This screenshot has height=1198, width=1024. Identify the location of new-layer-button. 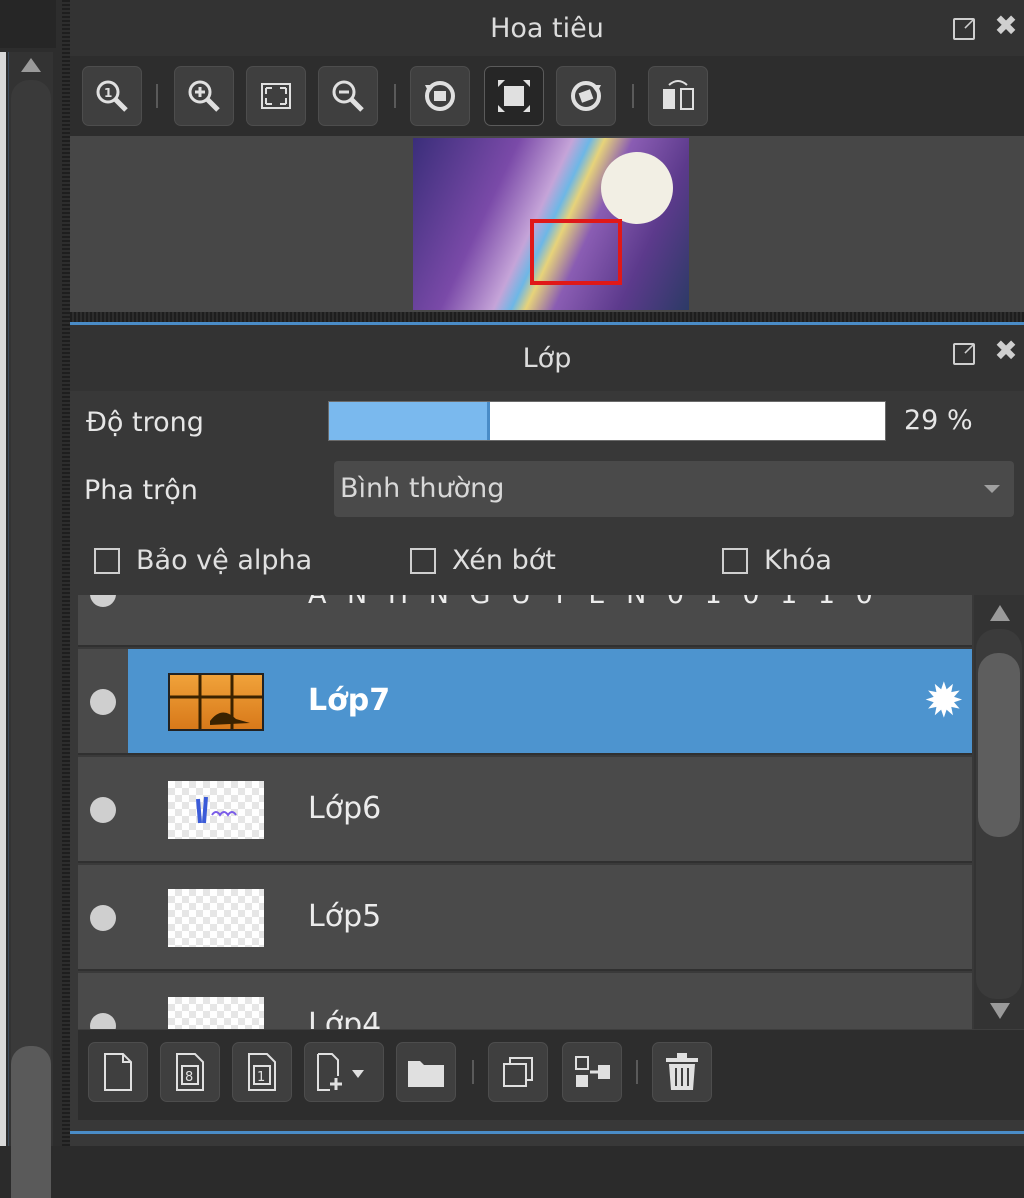
(118, 1072).